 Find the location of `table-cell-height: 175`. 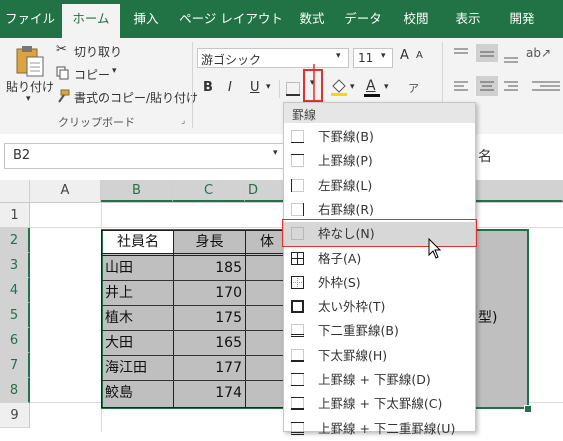

table-cell-height: 175 is located at coordinates (208, 318).